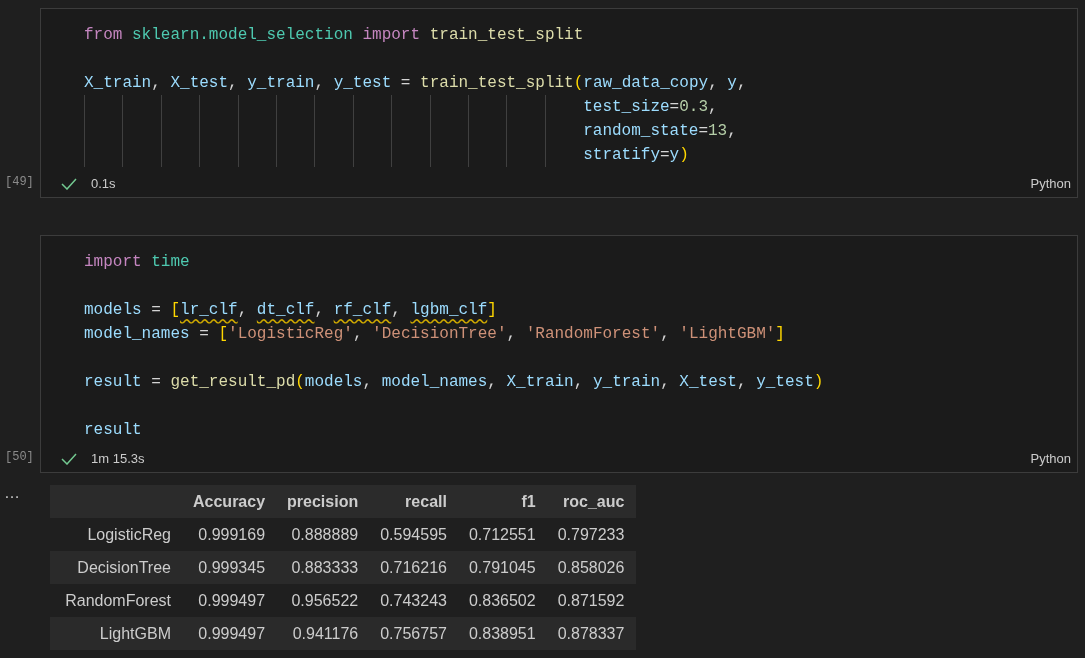 The image size is (1085, 658). What do you see at coordinates (503, 633) in the screenshot?
I see `table-cell: 0.838951` at bounding box center [503, 633].